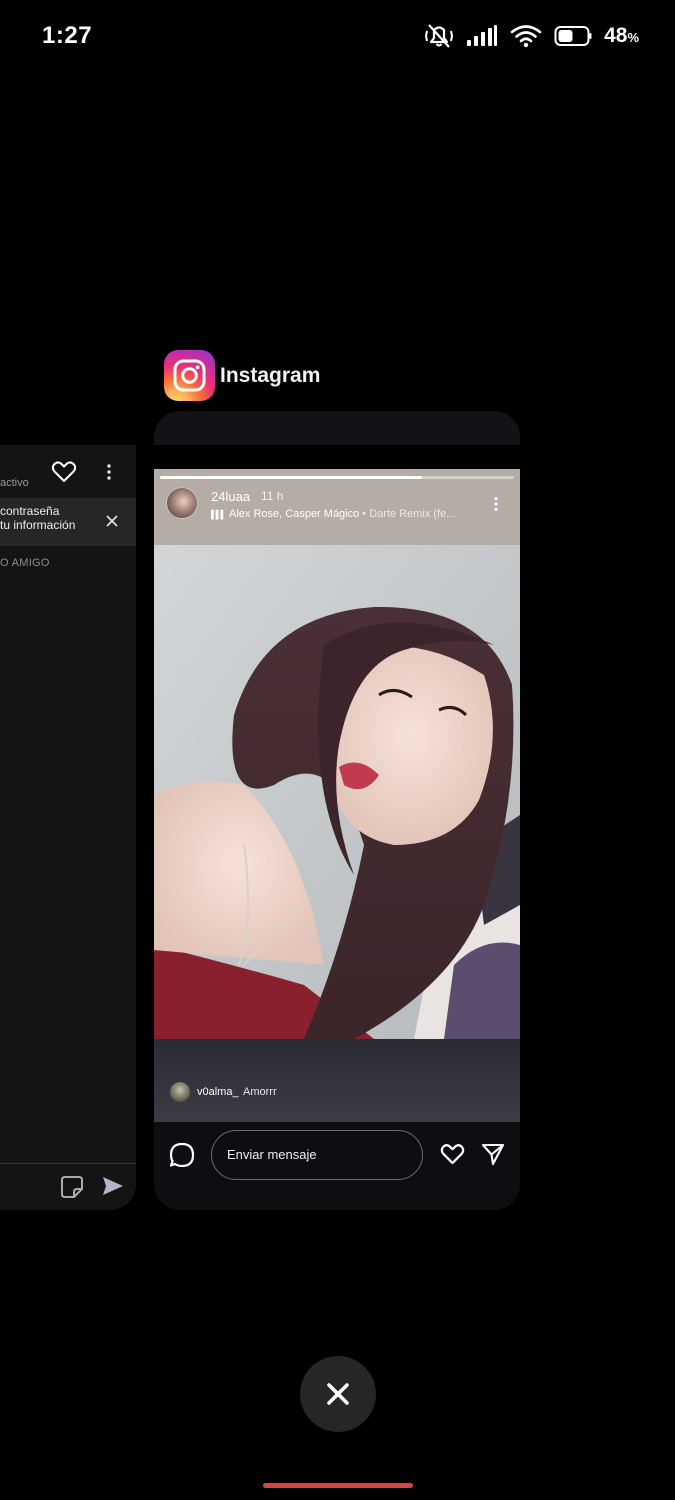 The width and height of the screenshot is (675, 1500). I want to click on music-bars-icon: ▌▌▌, so click(218, 514).